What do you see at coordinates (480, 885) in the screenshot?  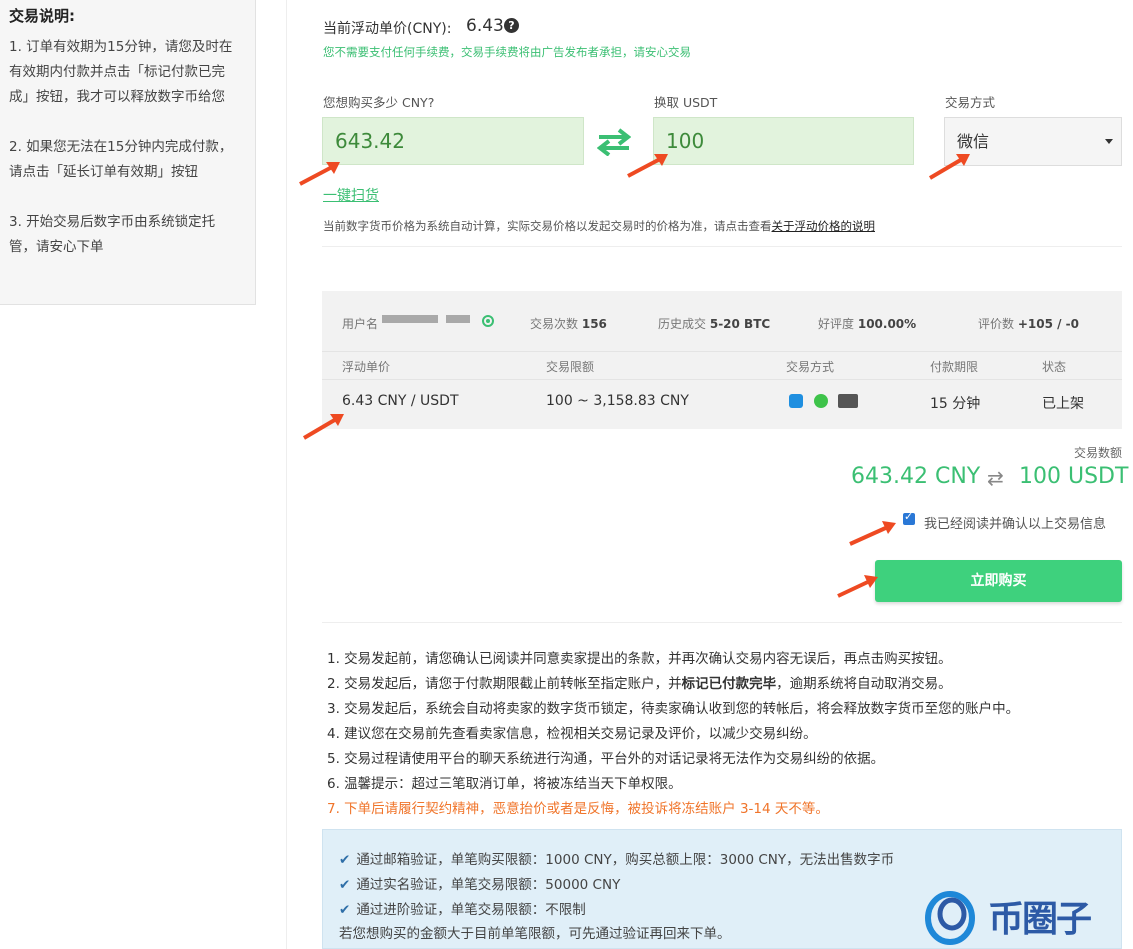 I see `verify-item: ✔ 通过实名验证，单笔交易限额：50000 CNY` at bounding box center [480, 885].